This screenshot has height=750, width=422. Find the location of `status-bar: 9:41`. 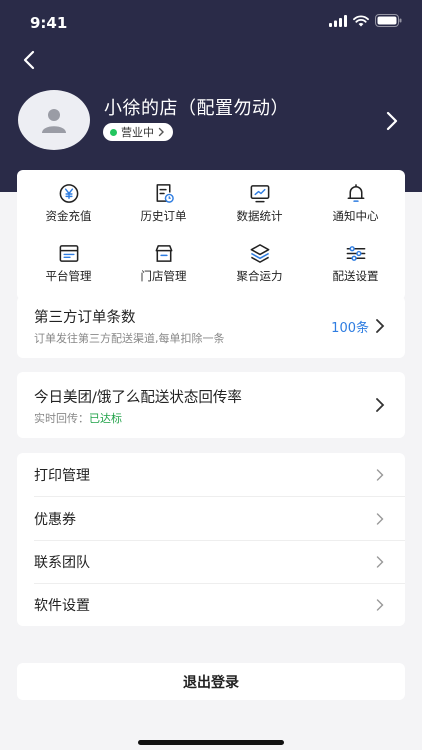

status-bar: 9:41 is located at coordinates (211, 22).